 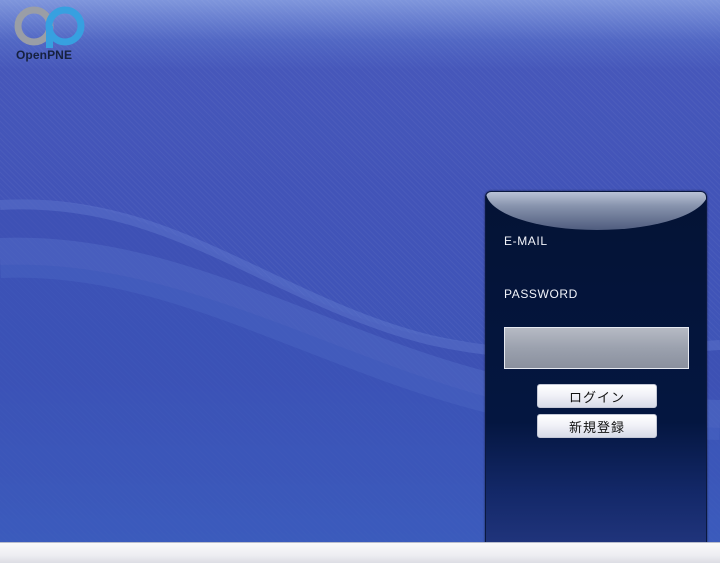 I want to click on logo-mark-icon, so click(x=49, y=27).